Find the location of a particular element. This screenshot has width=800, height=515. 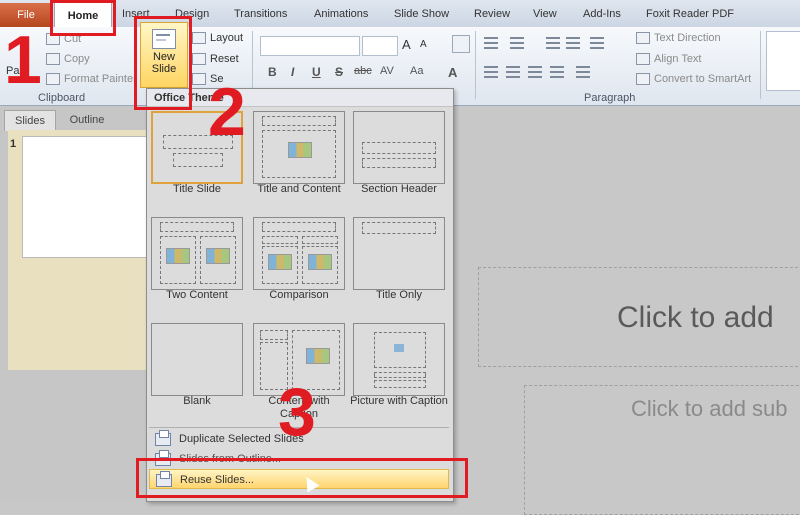

layout-section-header is located at coordinates (399, 147).